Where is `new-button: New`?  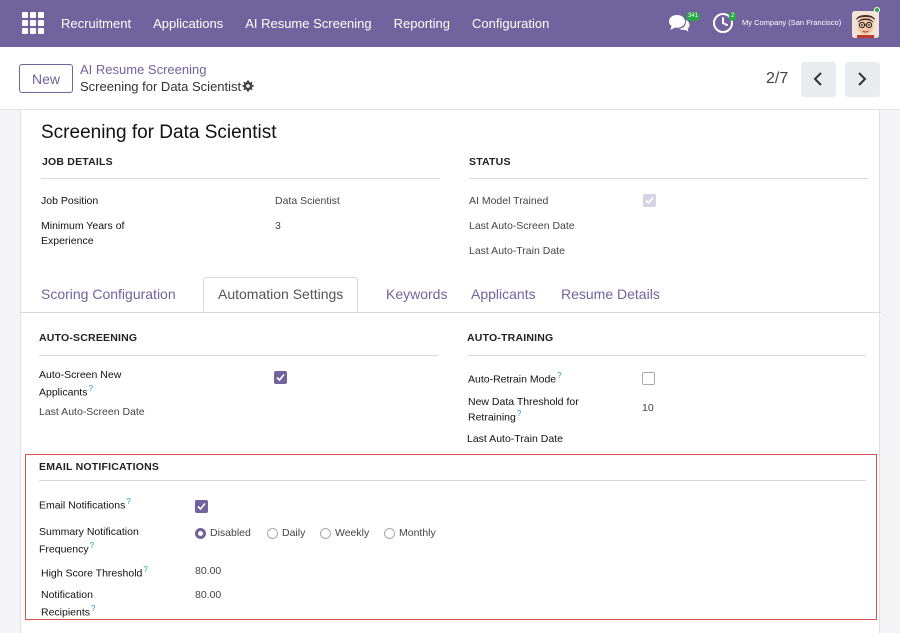
new-button: New is located at coordinates (46, 78).